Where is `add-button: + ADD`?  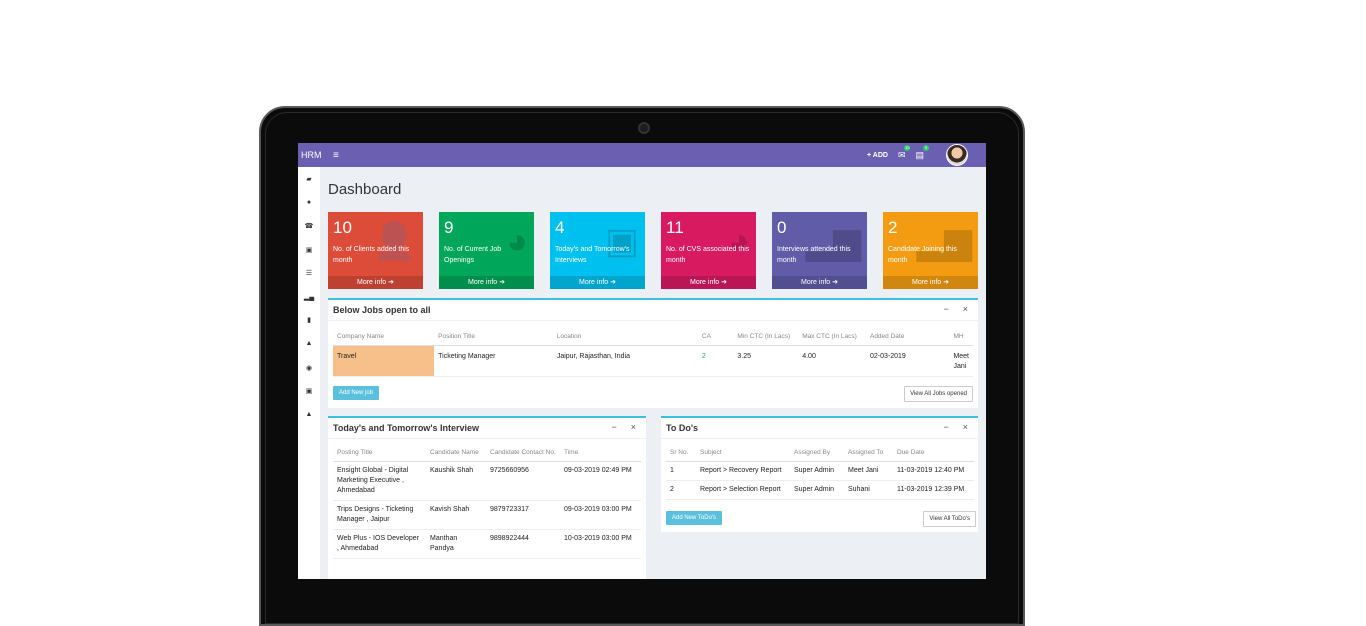
add-button: + ADD is located at coordinates (877, 155).